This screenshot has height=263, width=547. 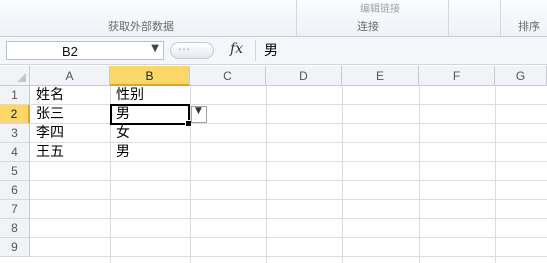 I want to click on cell-b4: 男, so click(x=121, y=152).